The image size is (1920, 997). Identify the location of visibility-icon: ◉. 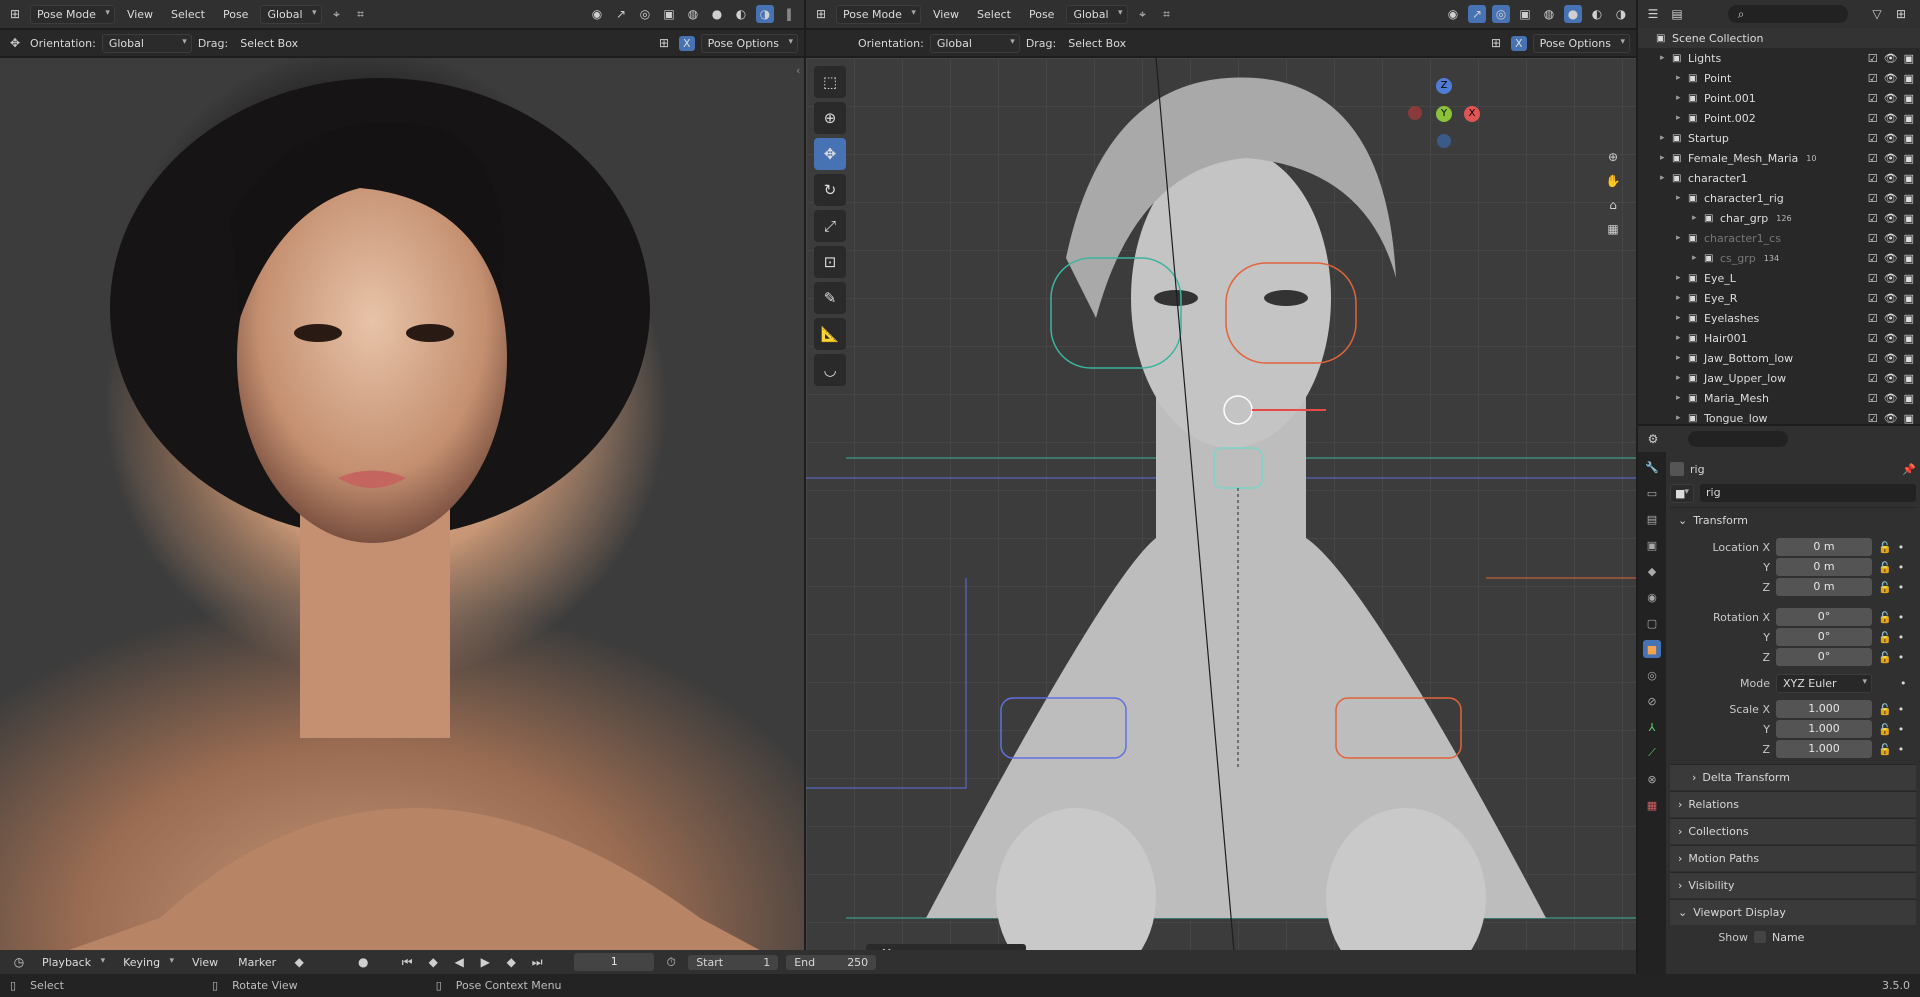
(1453, 14).